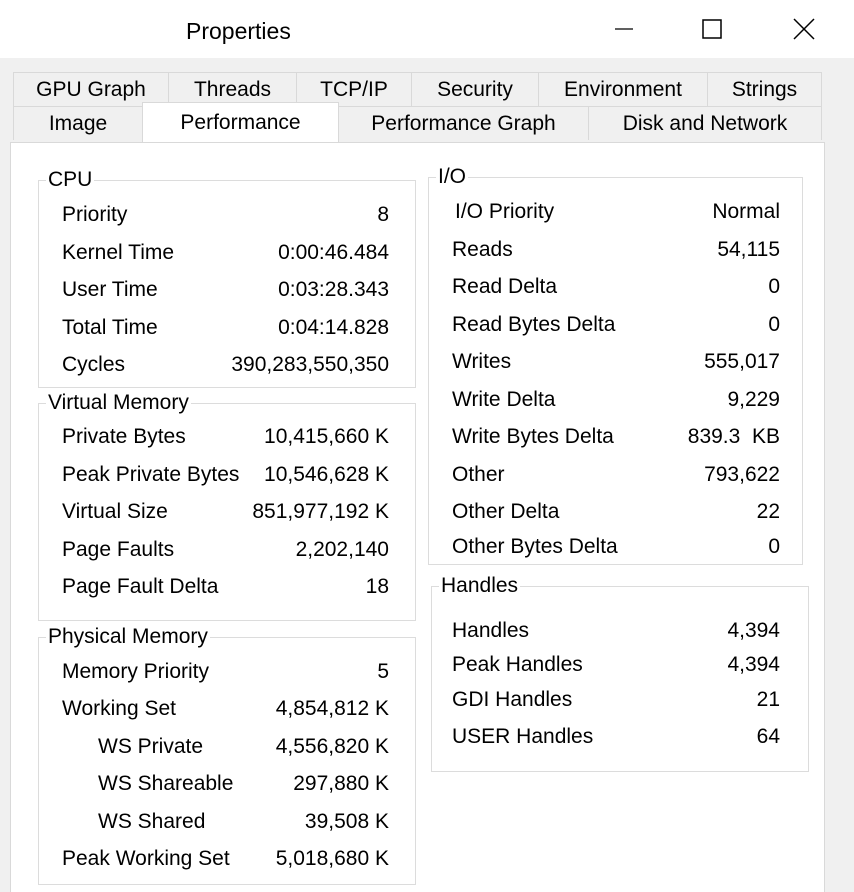 Image resolution: width=854 pixels, height=892 pixels. Describe the element at coordinates (225, 327) in the screenshot. I see `cpu-row-total-time: Total Time 0:04:14.828` at that location.